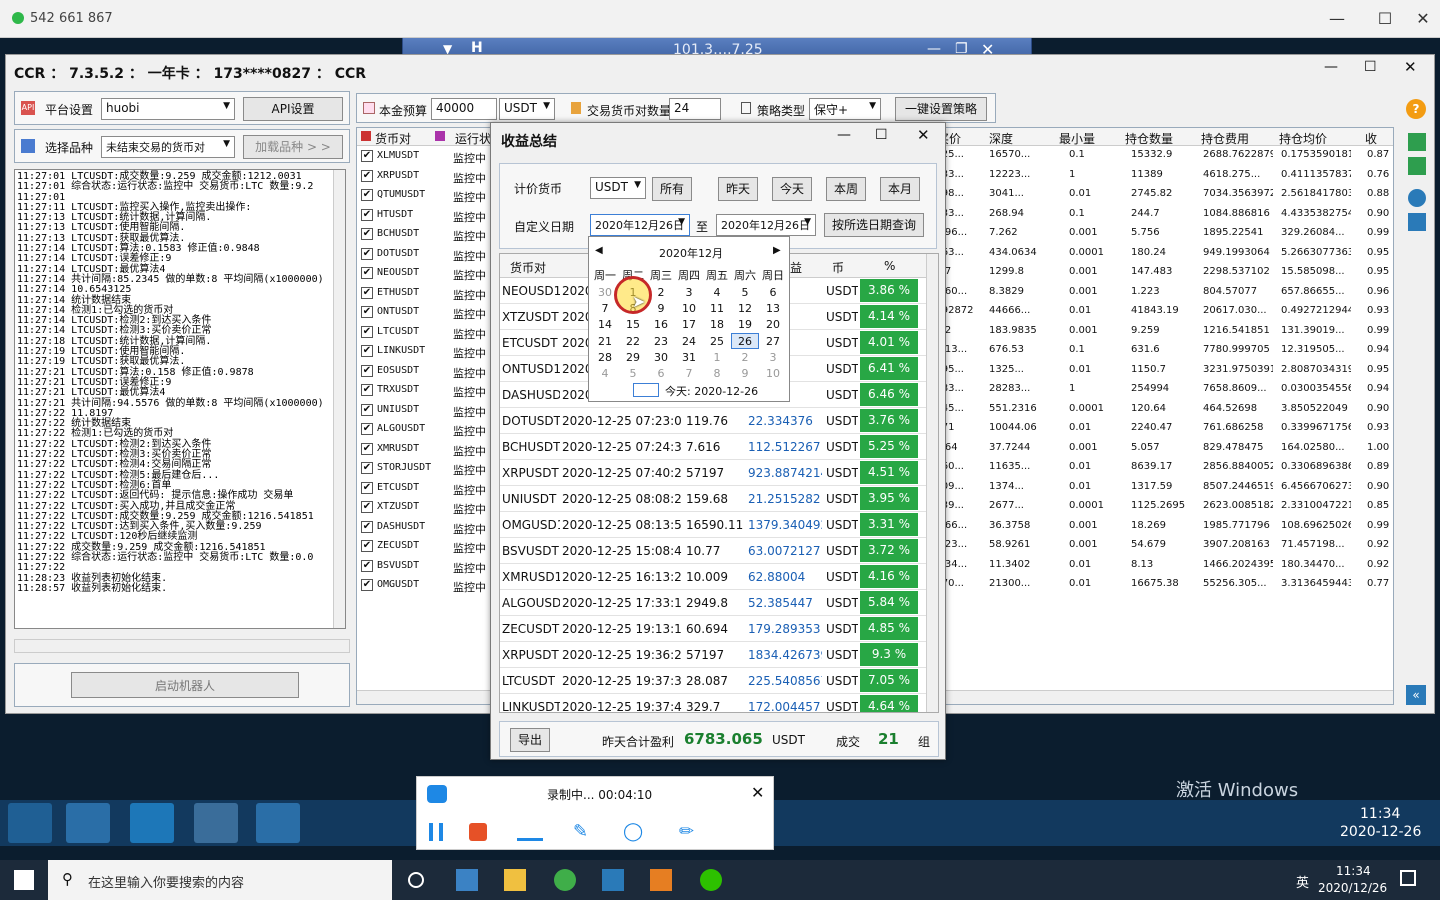  What do you see at coordinates (661, 358) in the screenshot?
I see `calendar-day: 30` at bounding box center [661, 358].